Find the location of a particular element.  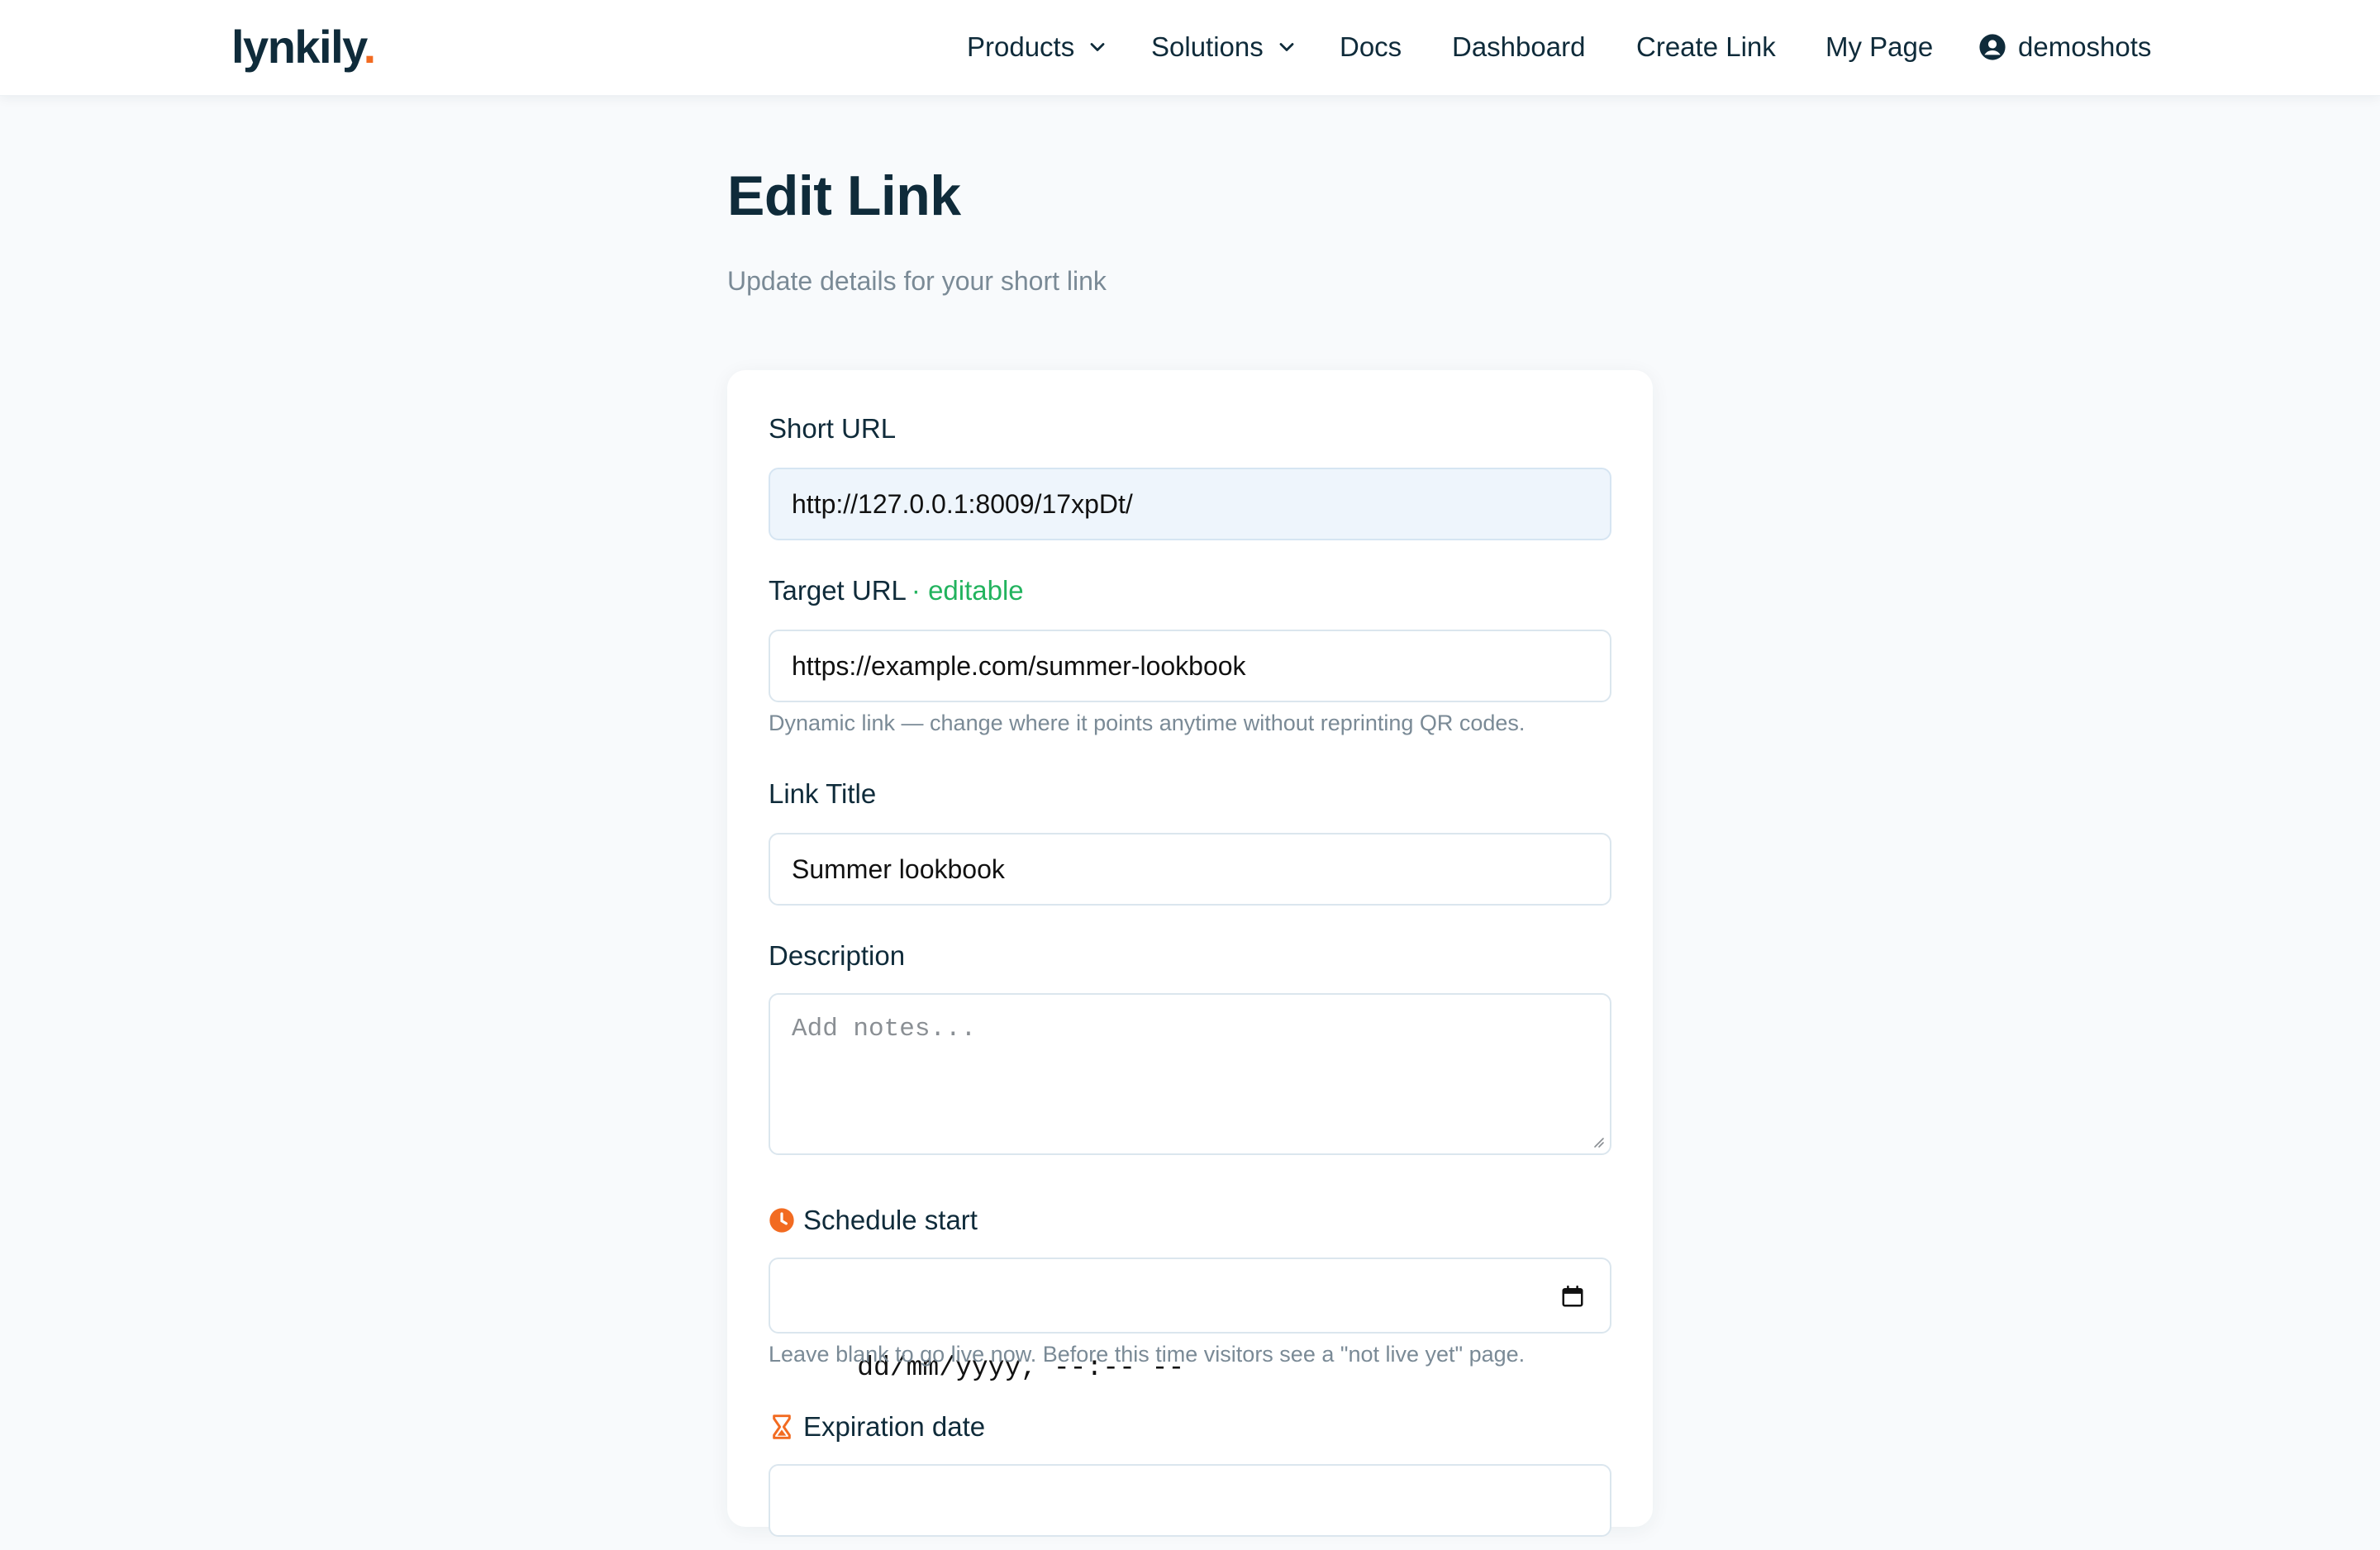

user-menu: demoshots is located at coordinates (2064, 47).